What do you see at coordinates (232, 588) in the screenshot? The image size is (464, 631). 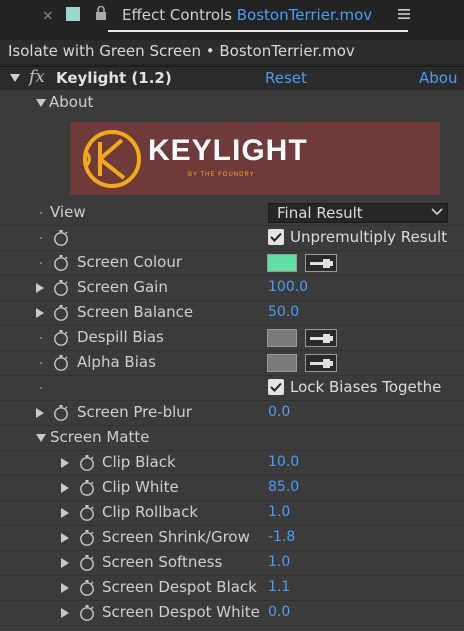 I see `screen-despot-black-row: Screen Despot Black 1.1` at bounding box center [232, 588].